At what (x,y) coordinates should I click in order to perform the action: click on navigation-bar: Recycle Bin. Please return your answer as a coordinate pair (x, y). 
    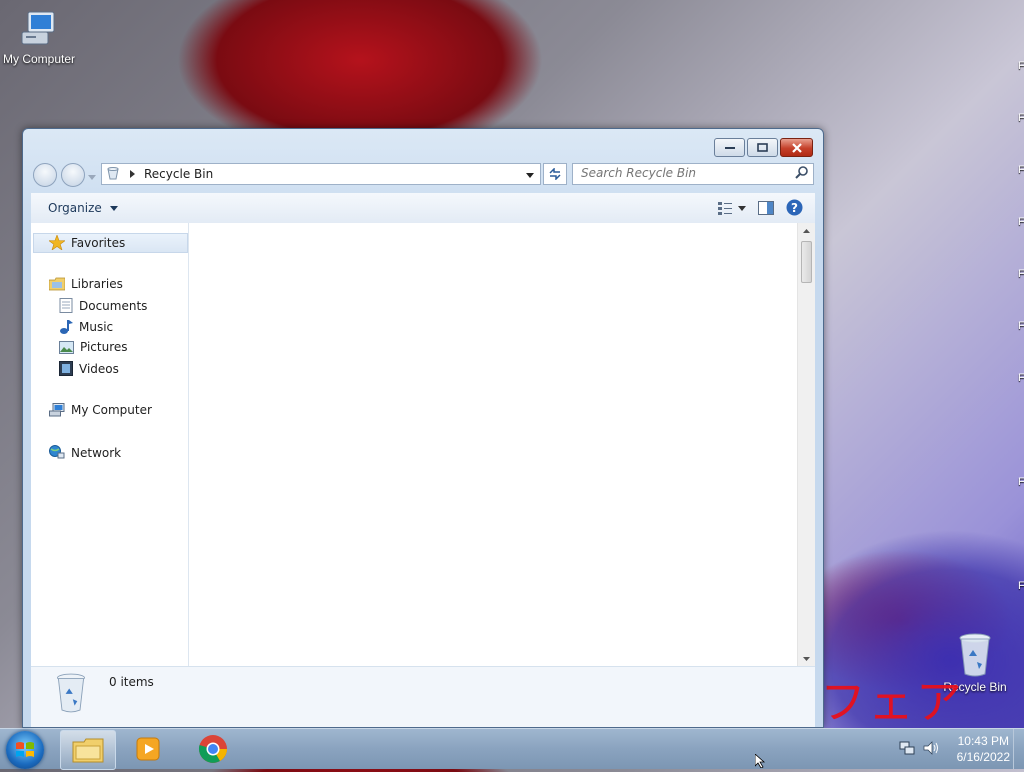
    Looking at the image, I should click on (423, 174).